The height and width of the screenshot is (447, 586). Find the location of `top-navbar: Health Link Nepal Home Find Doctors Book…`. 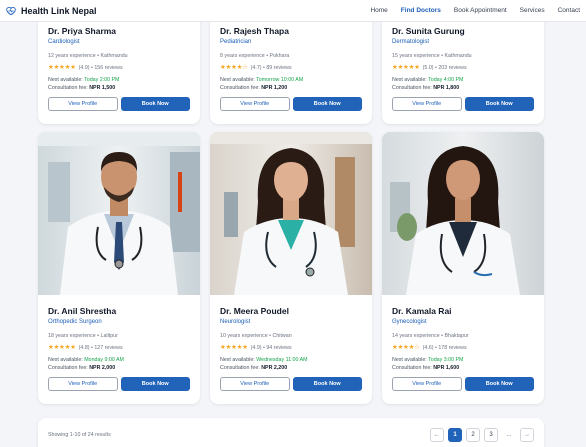

top-navbar: Health Link Nepal Home Find Doctors Book… is located at coordinates (293, 11).